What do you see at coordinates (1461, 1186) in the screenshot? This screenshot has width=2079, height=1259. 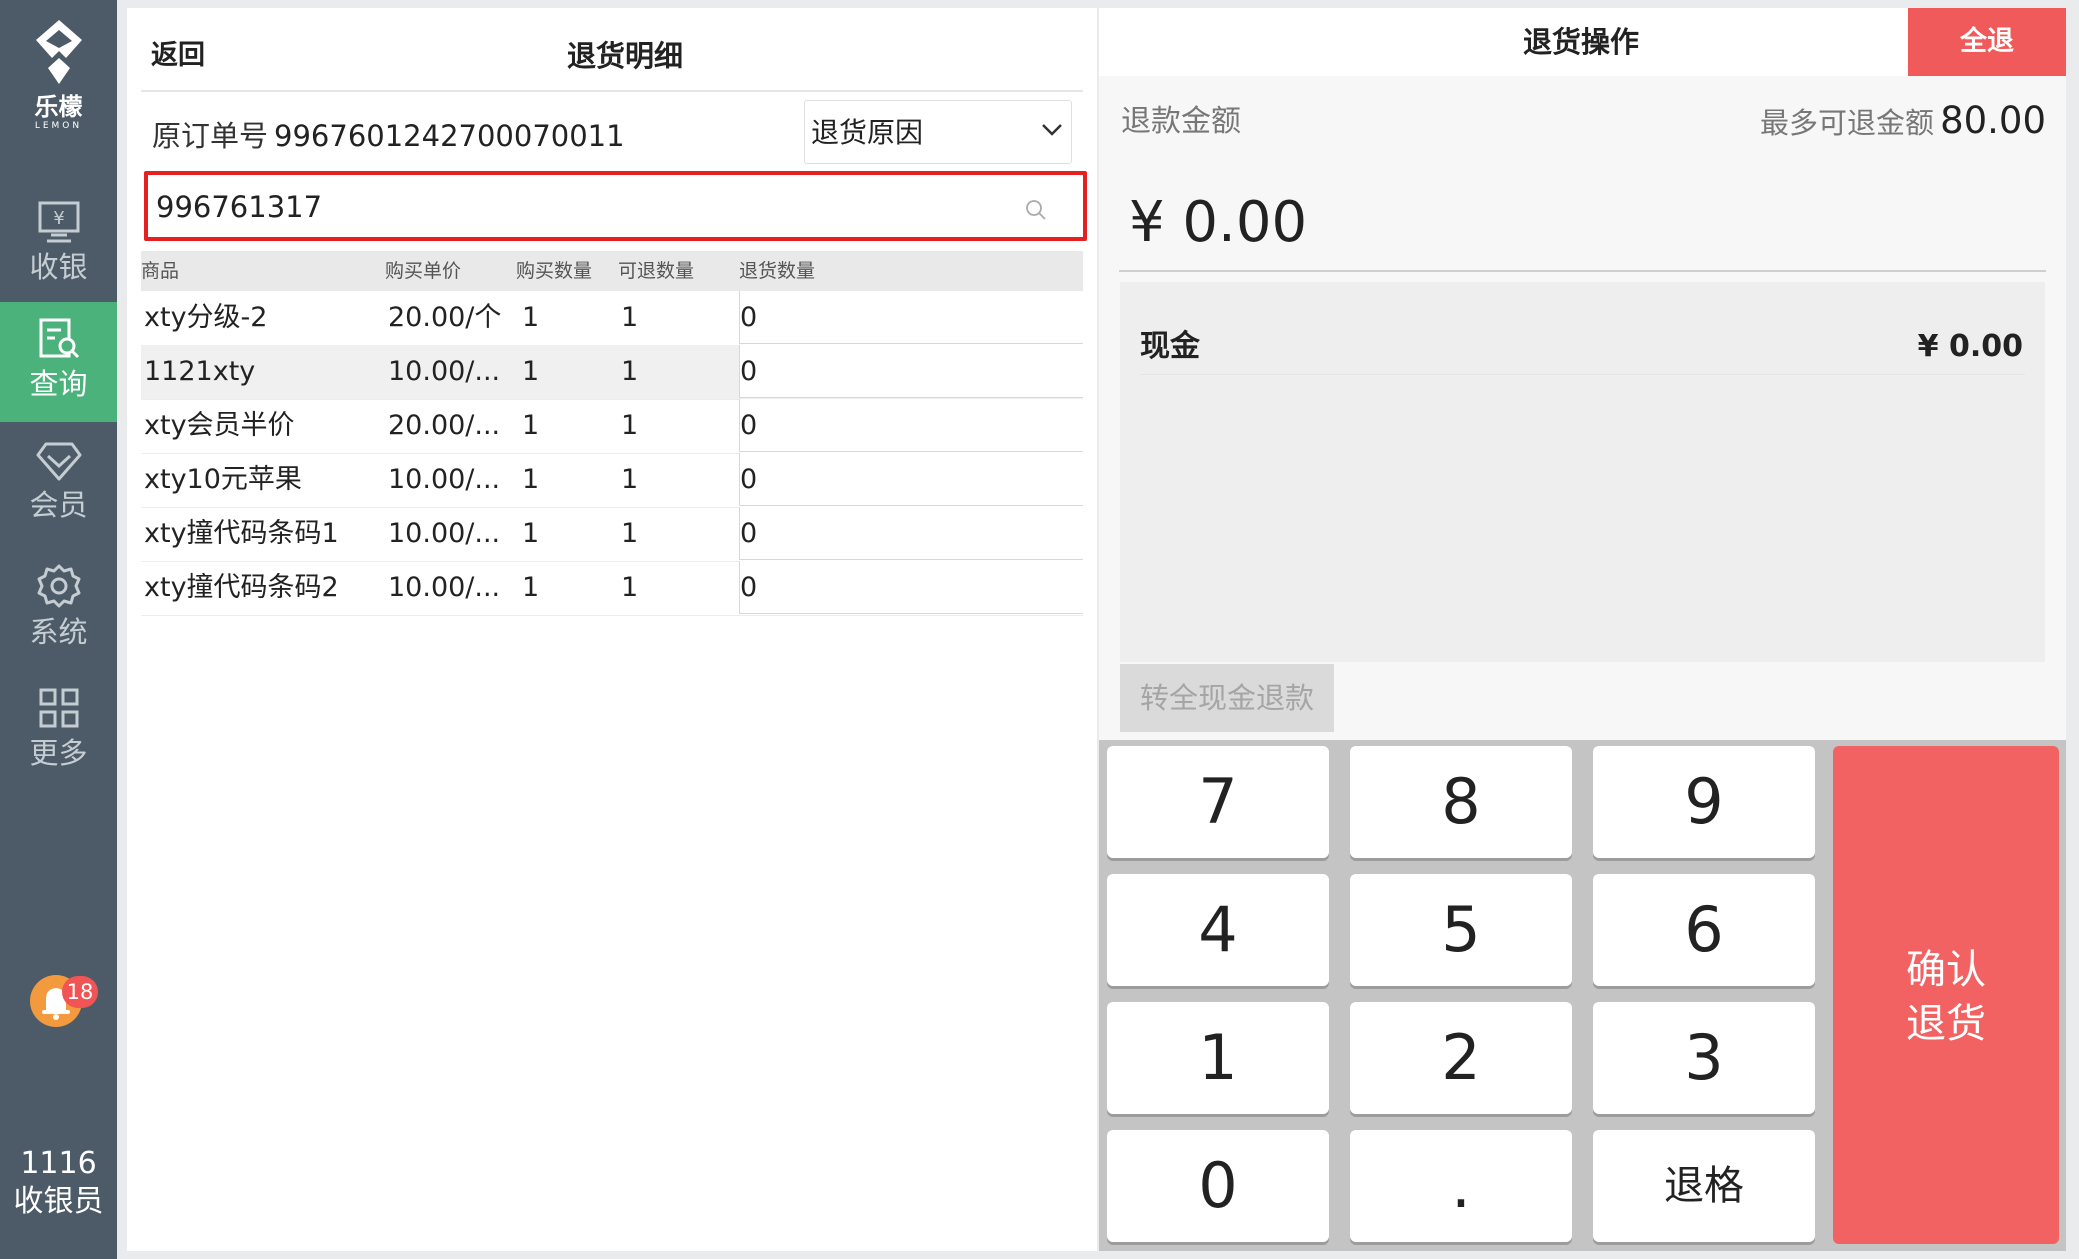 I see `key-decimal: .` at bounding box center [1461, 1186].